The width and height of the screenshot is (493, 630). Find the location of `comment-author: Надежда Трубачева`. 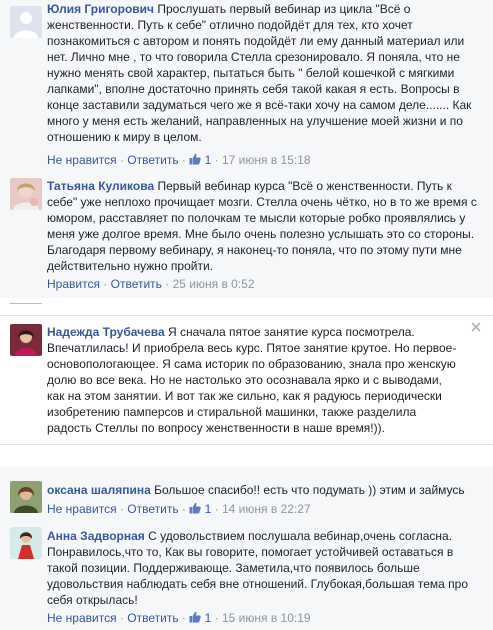

comment-author: Надежда Трубачева is located at coordinates (106, 332).